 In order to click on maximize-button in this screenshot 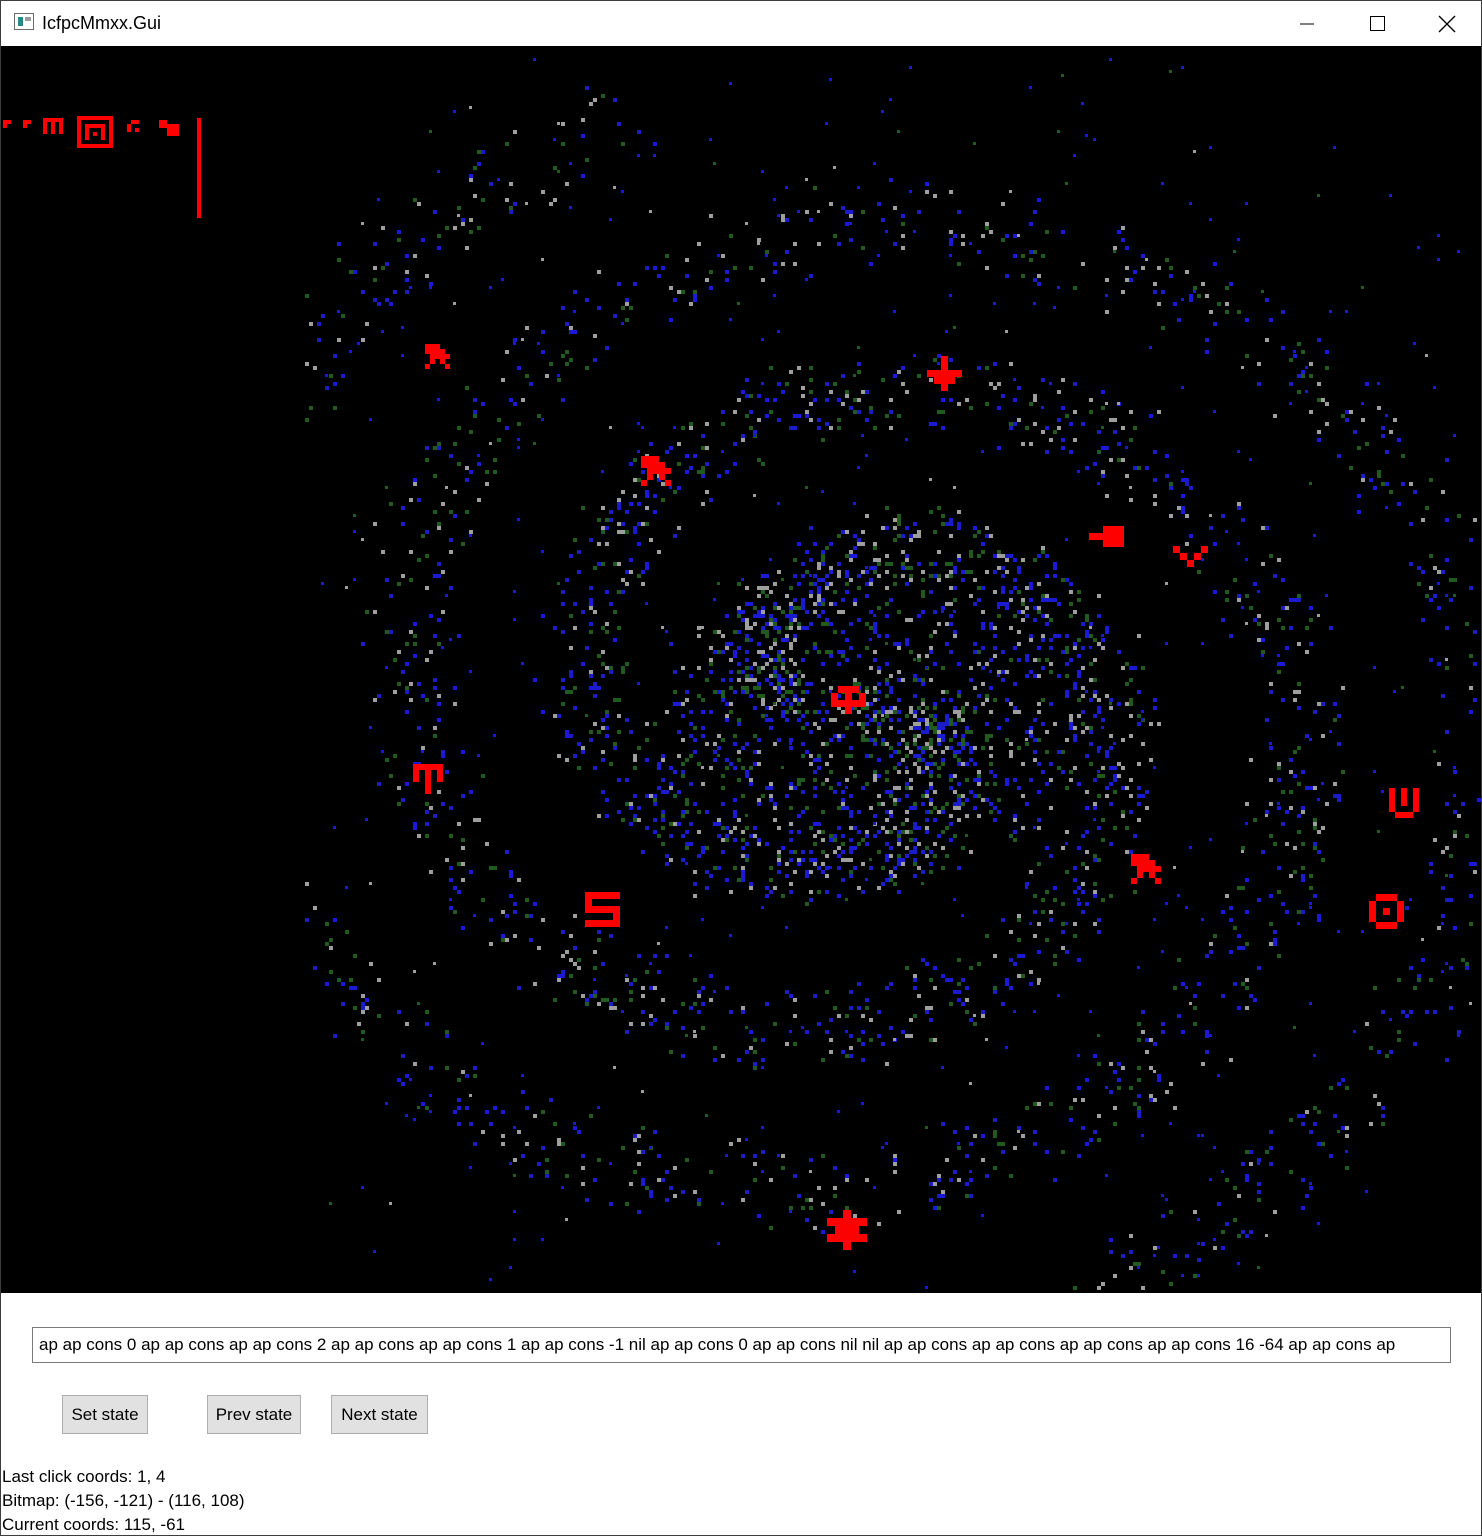, I will do `click(1377, 23)`.